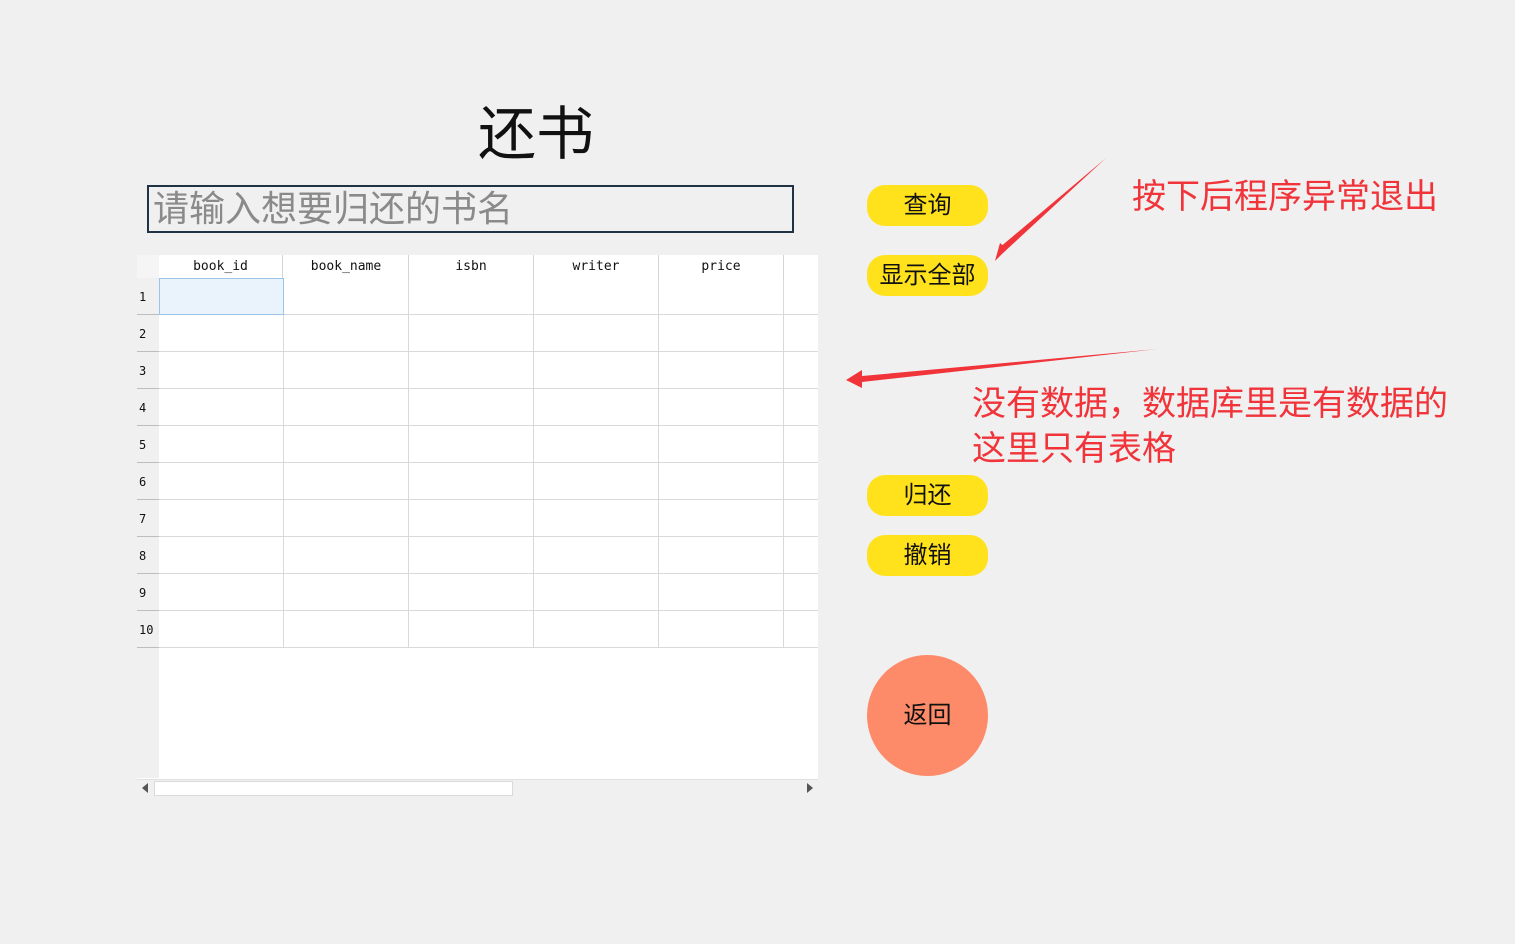 This screenshot has width=1515, height=944. Describe the element at coordinates (1002, 273) in the screenshot. I see `annotation-arrows` at that location.